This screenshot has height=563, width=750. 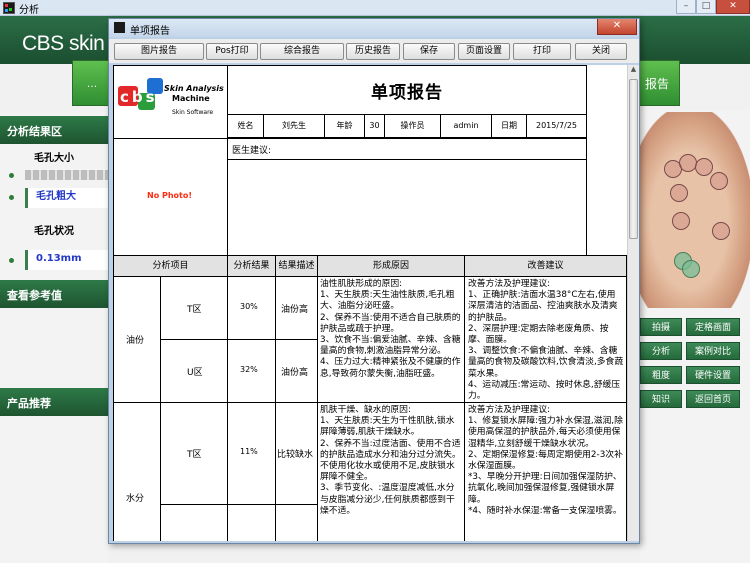 I want to click on case-compare-button: 案例对比, so click(x=713, y=351).